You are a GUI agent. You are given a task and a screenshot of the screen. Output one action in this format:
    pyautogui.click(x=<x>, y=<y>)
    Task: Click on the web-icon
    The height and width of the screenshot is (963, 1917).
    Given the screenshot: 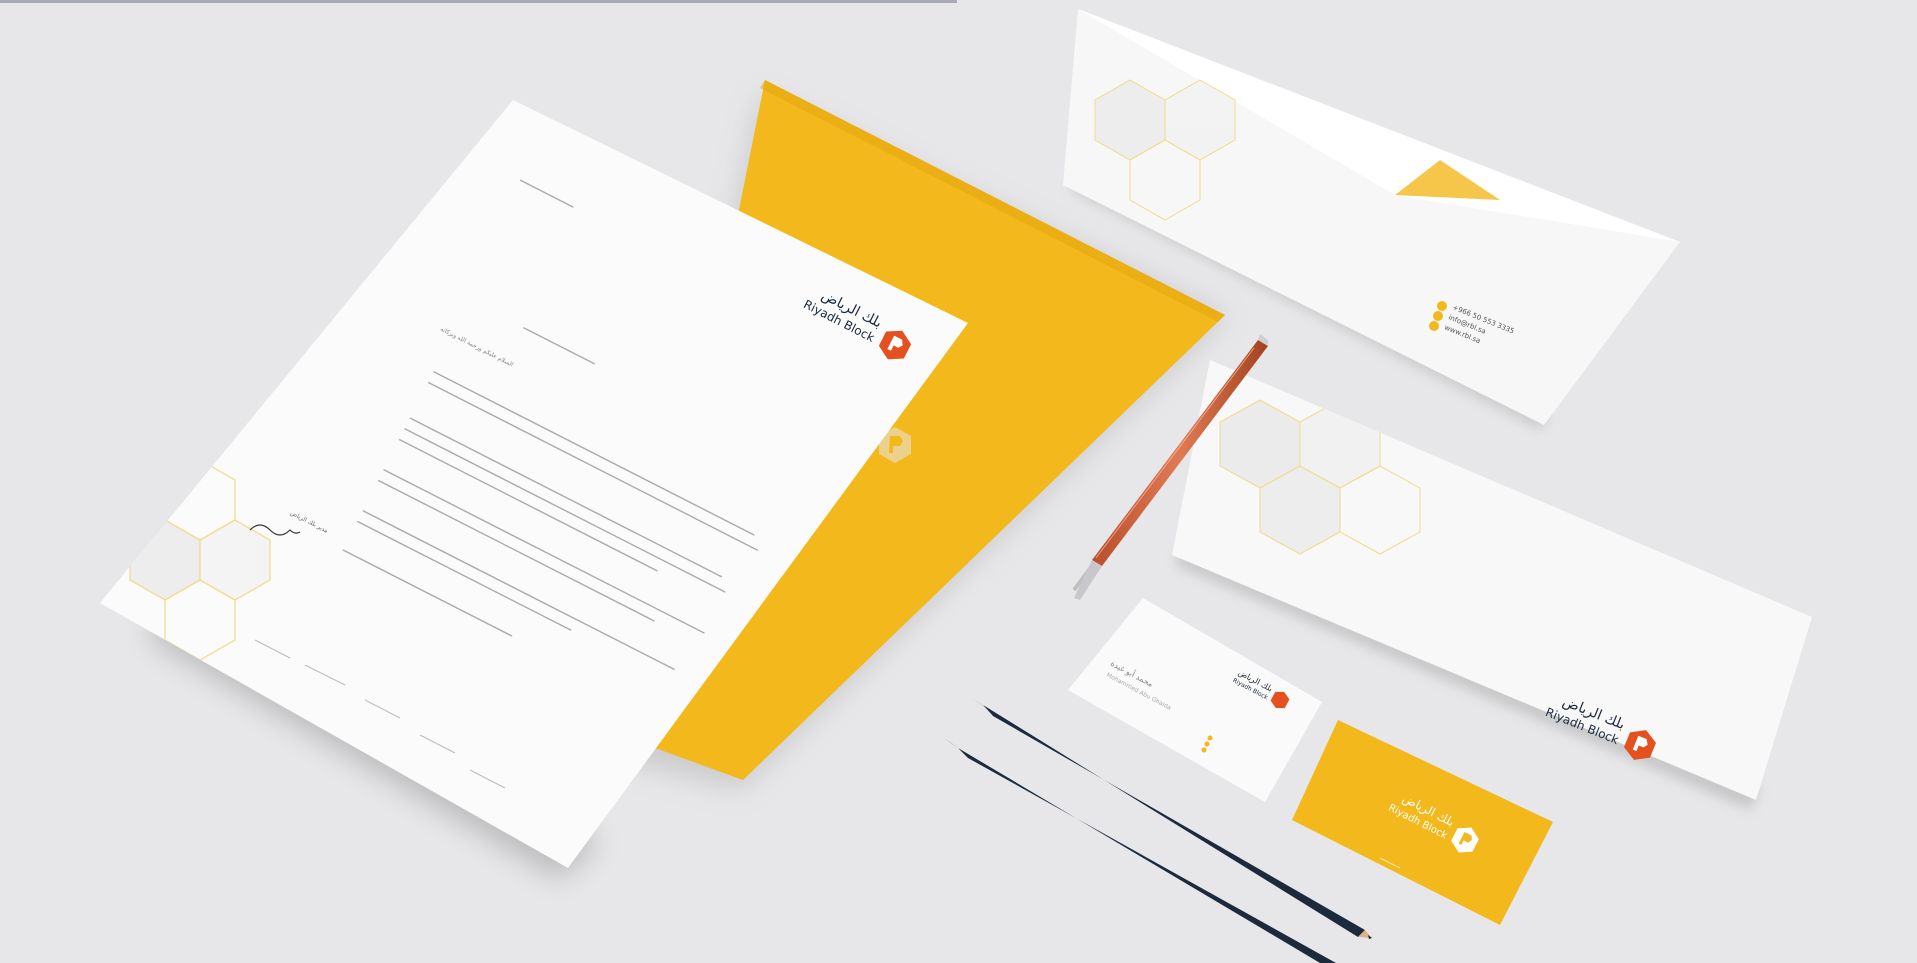 What is the action you would take?
    pyautogui.click(x=1434, y=326)
    